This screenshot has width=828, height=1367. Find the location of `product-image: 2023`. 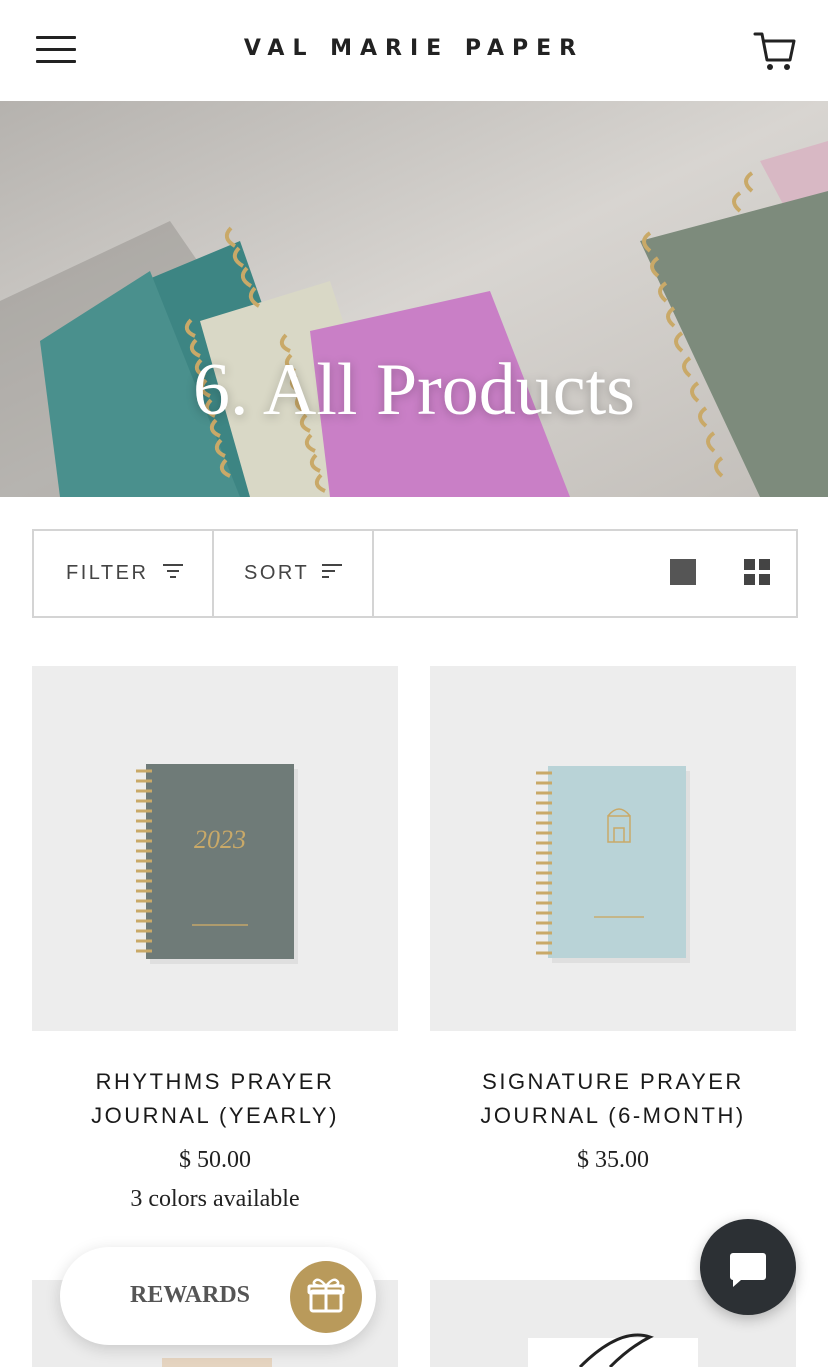

product-image: 2023 is located at coordinates (215, 848).